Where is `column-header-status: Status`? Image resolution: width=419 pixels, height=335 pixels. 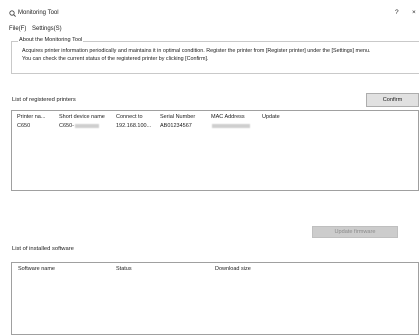
column-header-status: Status is located at coordinates (124, 269).